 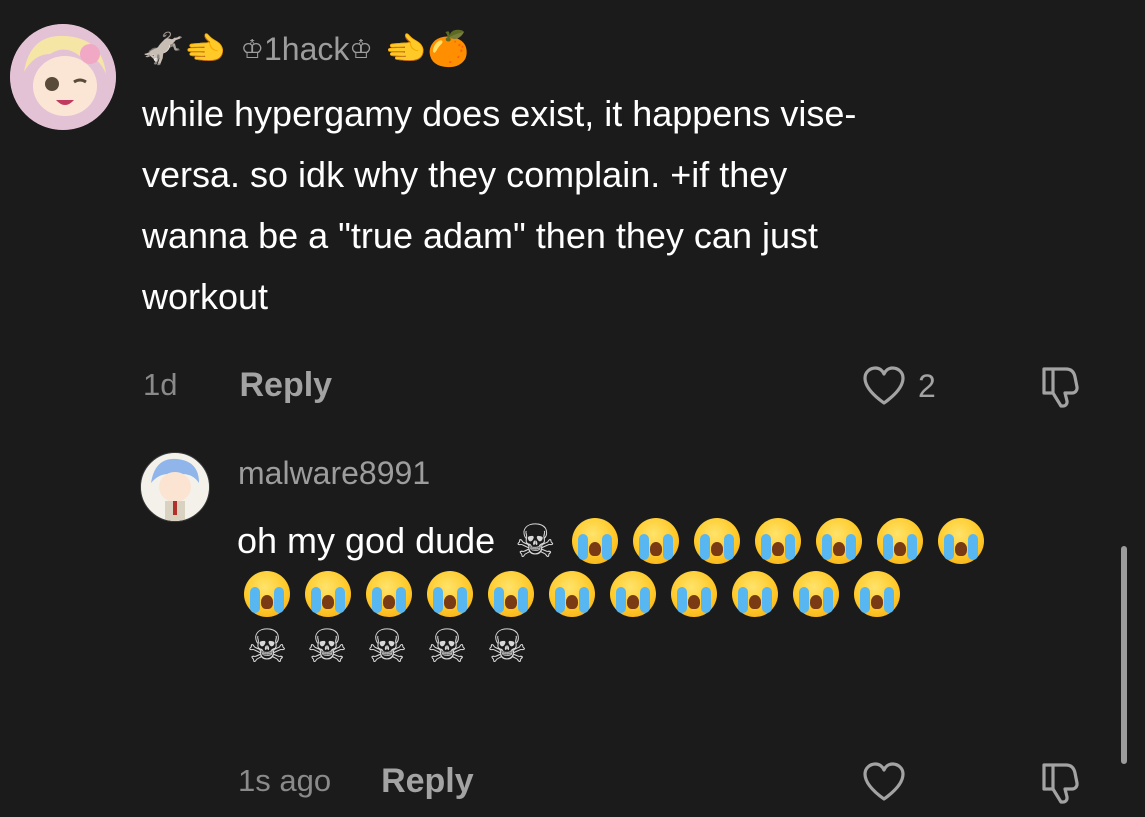 I want to click on username: malware8991, so click(x=334, y=473).